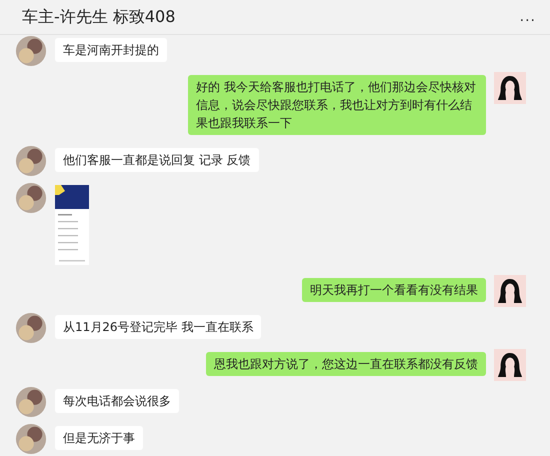 The width and height of the screenshot is (550, 456). I want to click on message-bubble: 车是河南开封提的, so click(111, 50).